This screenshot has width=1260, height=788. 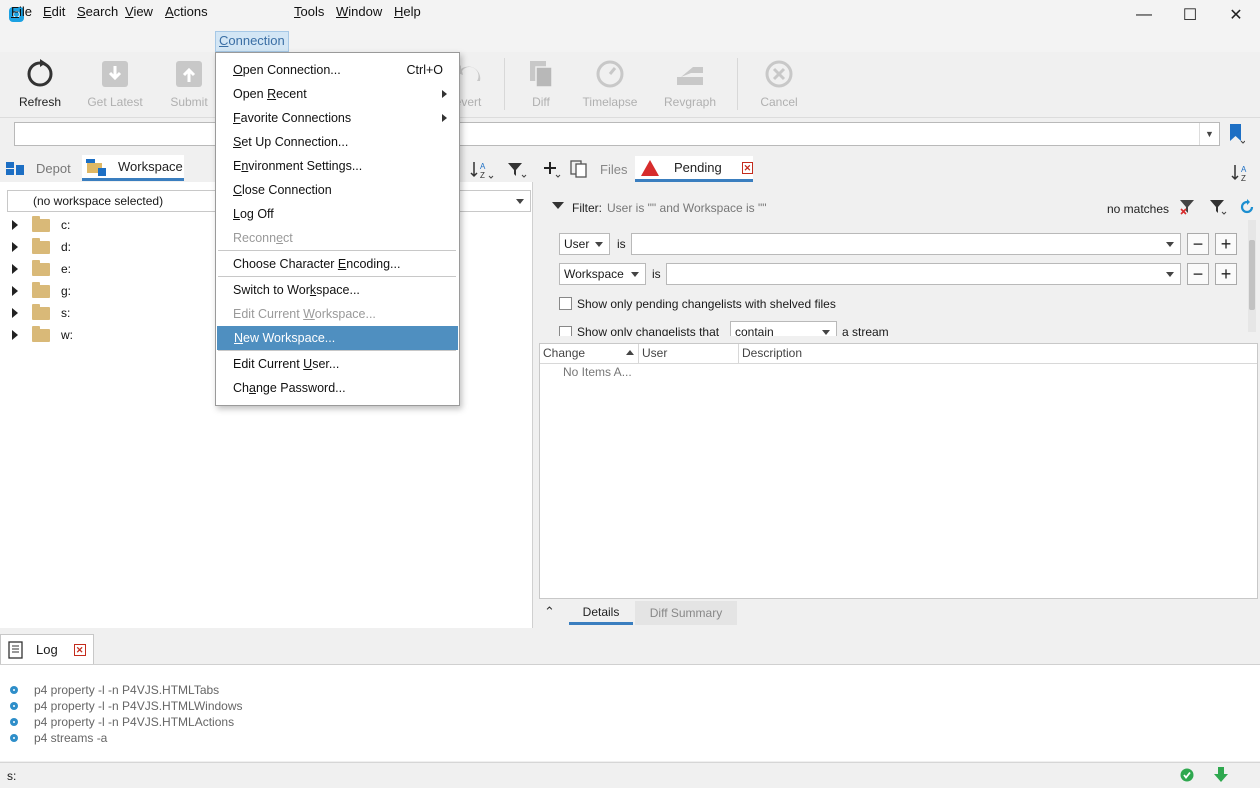 What do you see at coordinates (587, 208) in the screenshot?
I see `filter-label: Filter:` at bounding box center [587, 208].